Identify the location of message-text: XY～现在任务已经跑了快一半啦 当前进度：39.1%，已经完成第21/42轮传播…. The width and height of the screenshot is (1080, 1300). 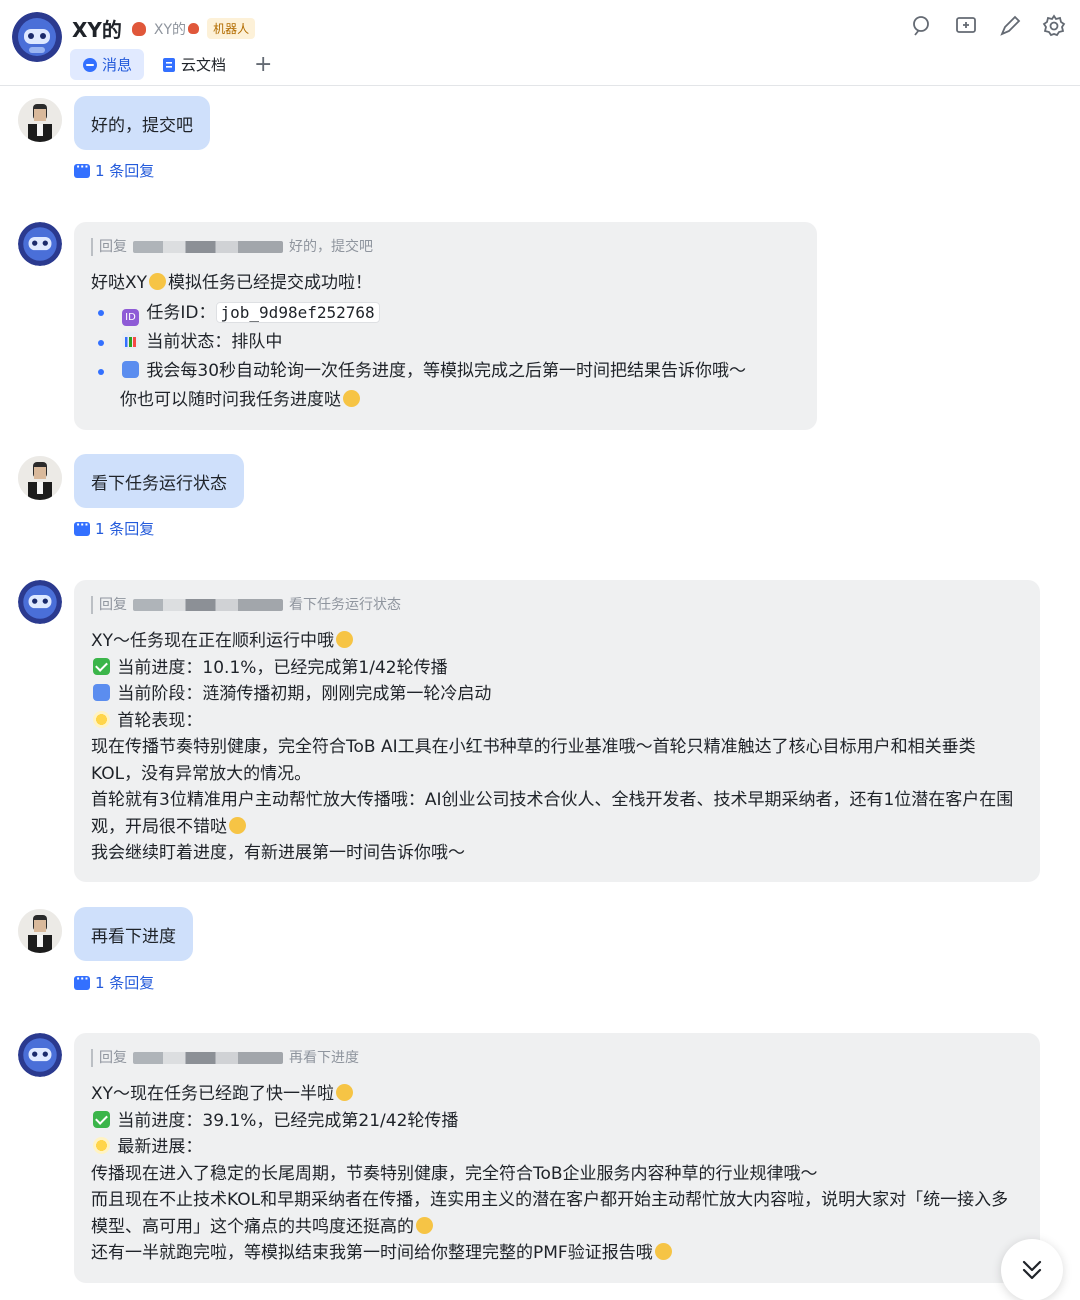
(550, 1173).